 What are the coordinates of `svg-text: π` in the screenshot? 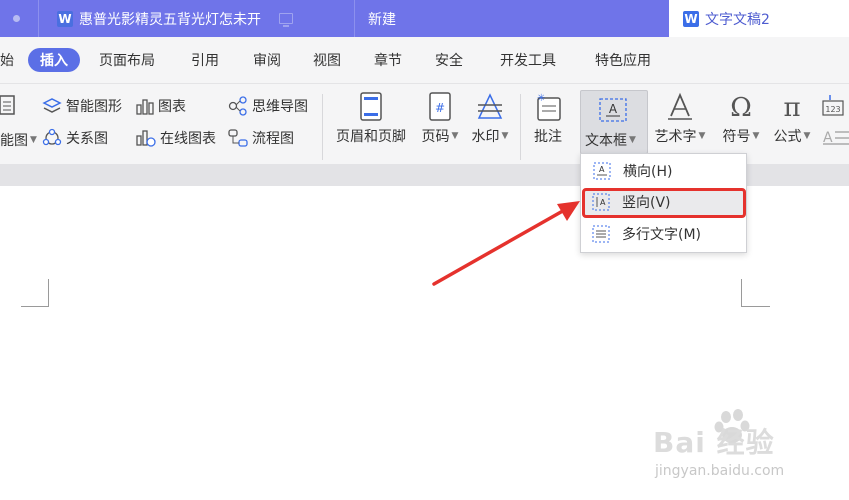 It's located at (791, 107).